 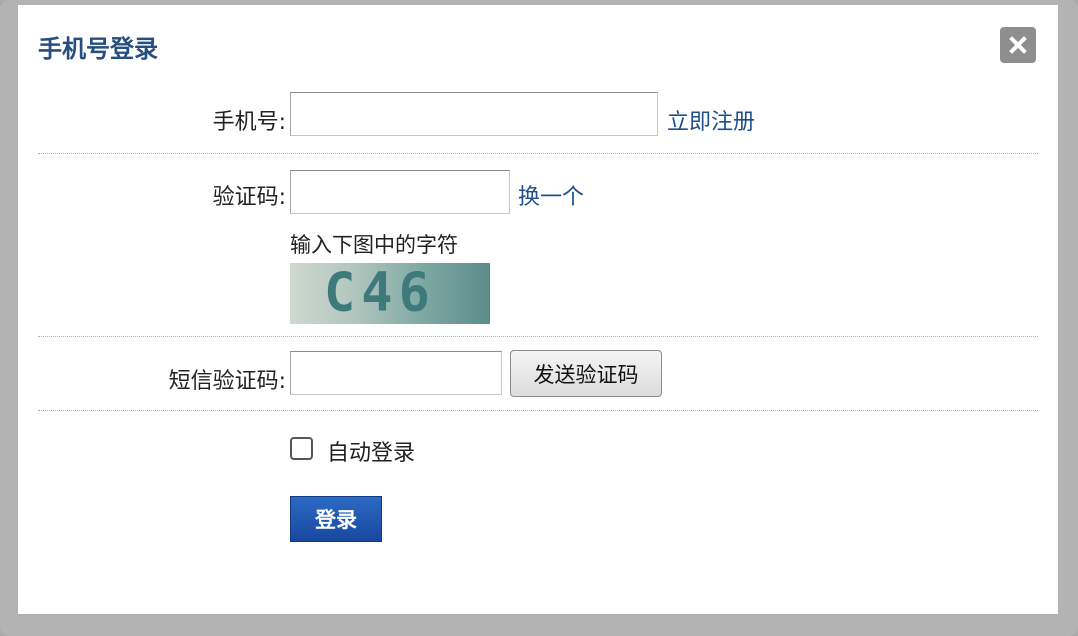 What do you see at coordinates (371, 451) in the screenshot?
I see `auto-login-label: 自动登录` at bounding box center [371, 451].